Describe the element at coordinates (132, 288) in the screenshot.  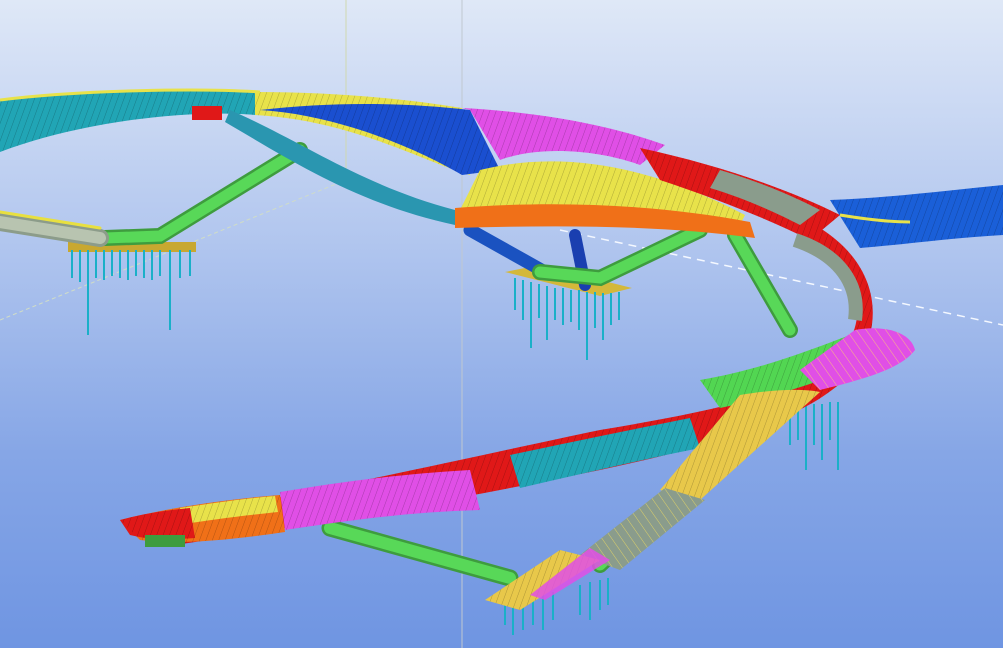
I see `pier-group-left` at that location.